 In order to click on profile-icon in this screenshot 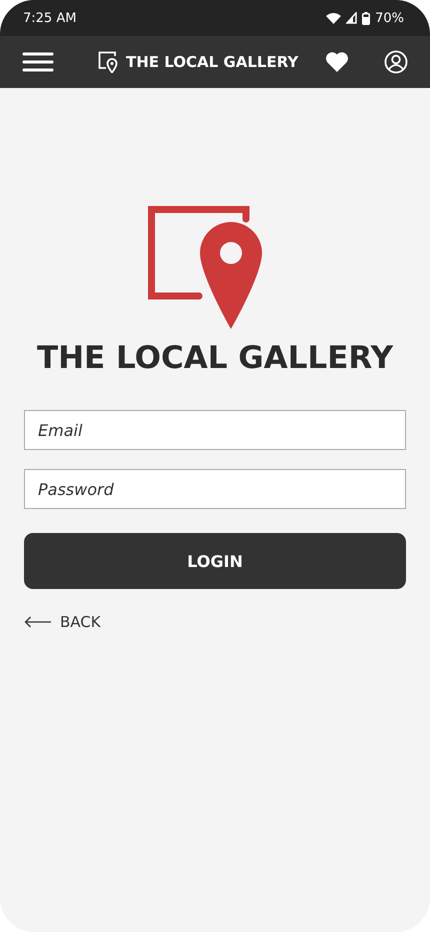, I will do `click(396, 62)`.